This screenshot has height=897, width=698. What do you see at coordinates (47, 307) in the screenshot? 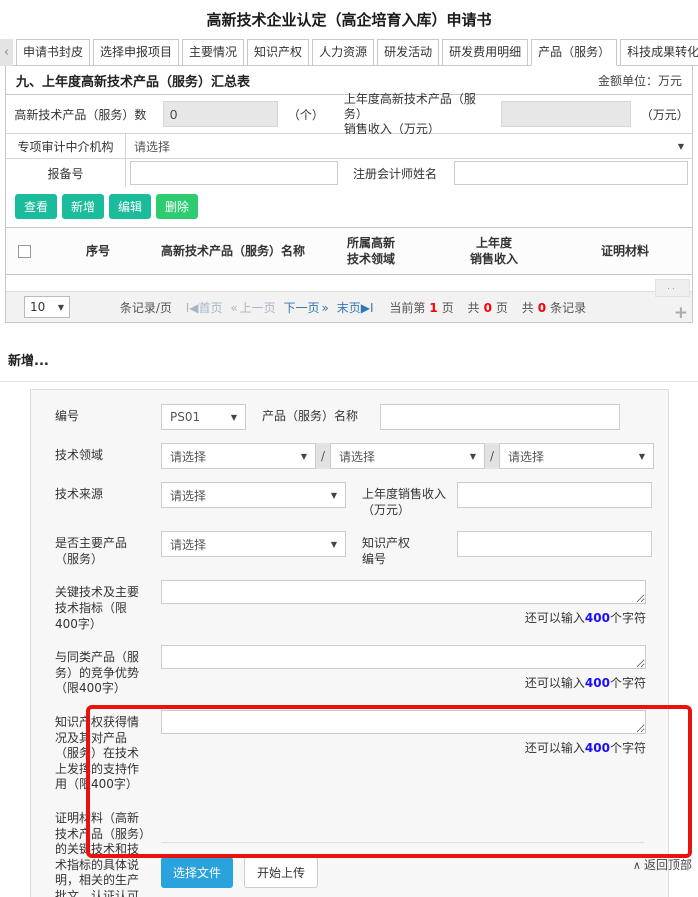
I see `page-size-select: 10 ▼` at bounding box center [47, 307].